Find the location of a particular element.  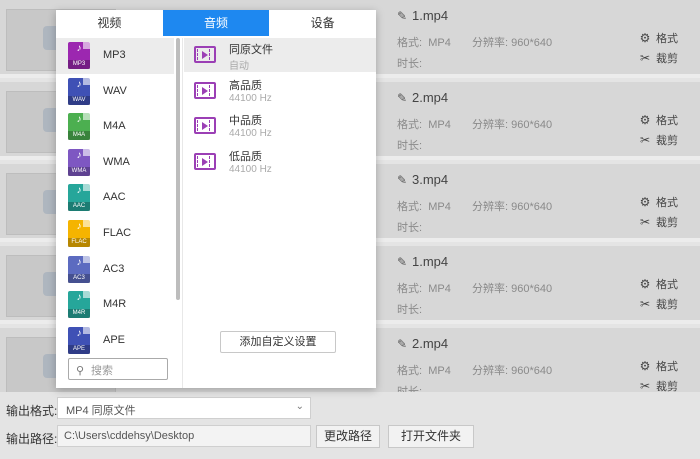

tab-audio: 音频 is located at coordinates (216, 23).